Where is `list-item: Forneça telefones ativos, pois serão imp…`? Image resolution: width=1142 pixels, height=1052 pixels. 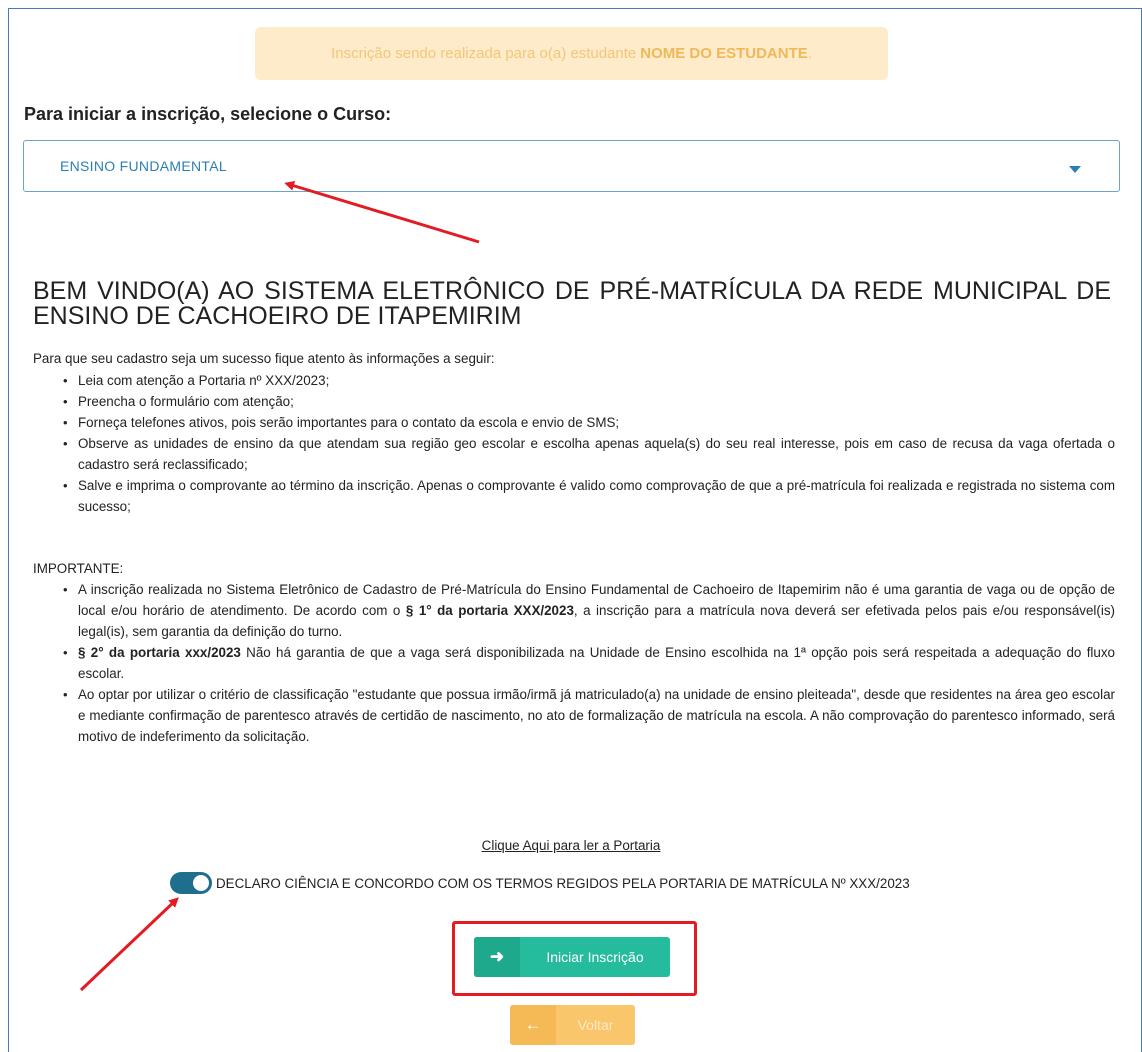 list-item: Forneça telefones ativos, pois serão imp… is located at coordinates (574, 422).